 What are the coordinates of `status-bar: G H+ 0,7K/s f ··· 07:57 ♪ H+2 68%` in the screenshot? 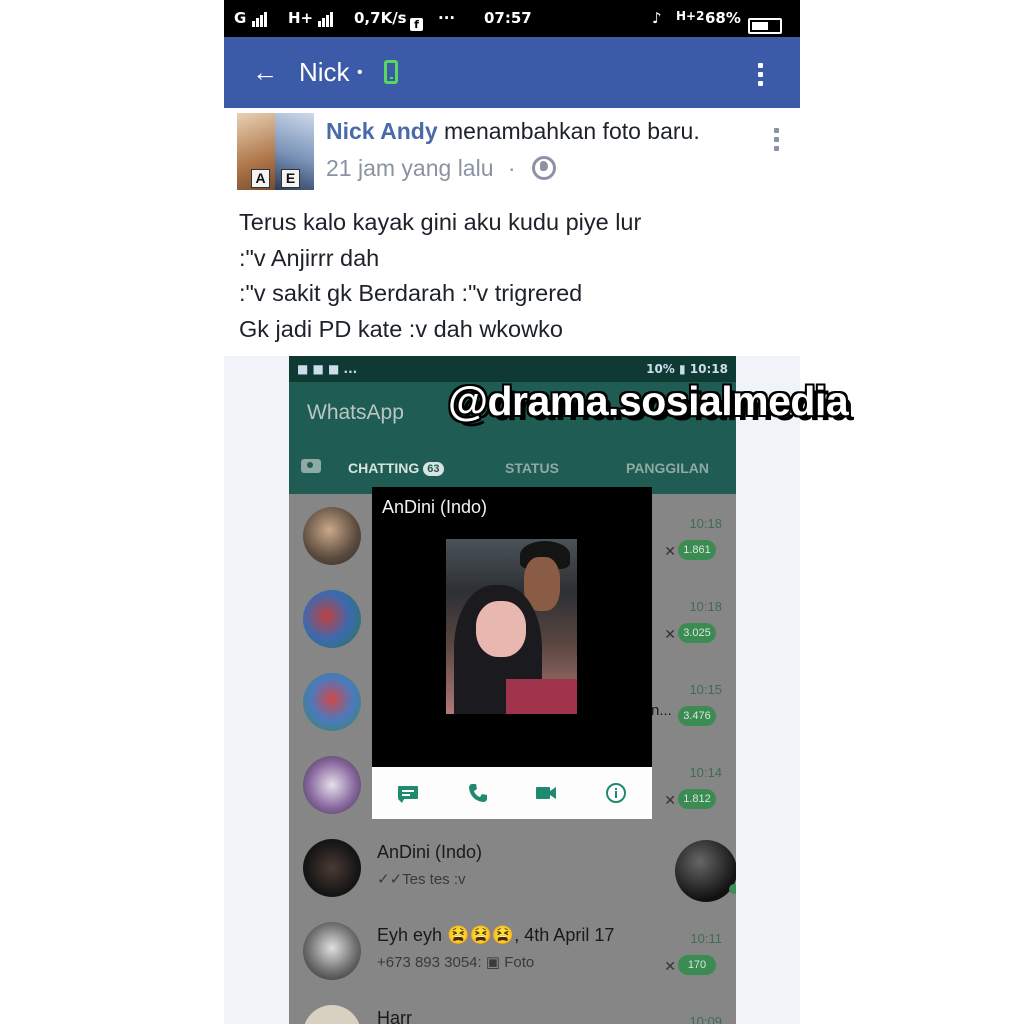 It's located at (512, 18).